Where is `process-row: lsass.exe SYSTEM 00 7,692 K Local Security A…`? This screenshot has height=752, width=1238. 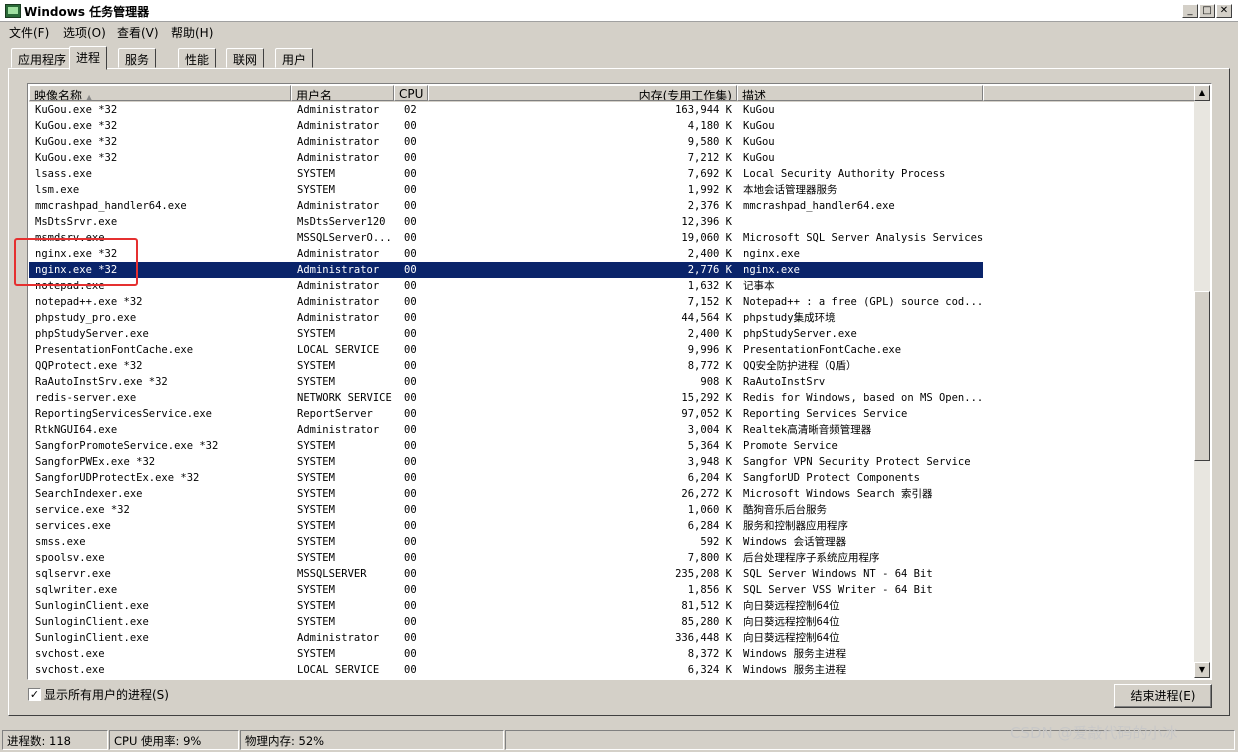
process-row: lsass.exe SYSTEM 00 7,692 K Local Security A… is located at coordinates (506, 174).